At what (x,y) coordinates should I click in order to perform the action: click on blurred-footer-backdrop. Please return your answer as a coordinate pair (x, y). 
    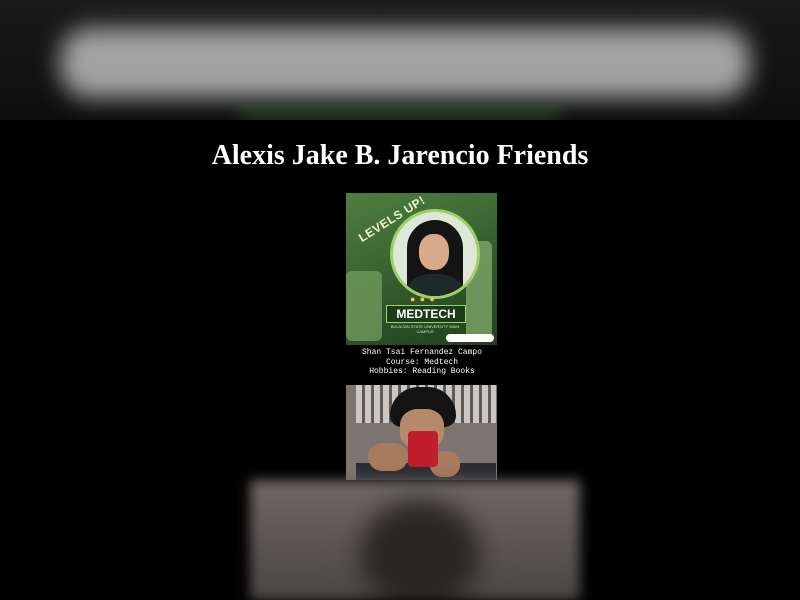
    Looking at the image, I should click on (415, 540).